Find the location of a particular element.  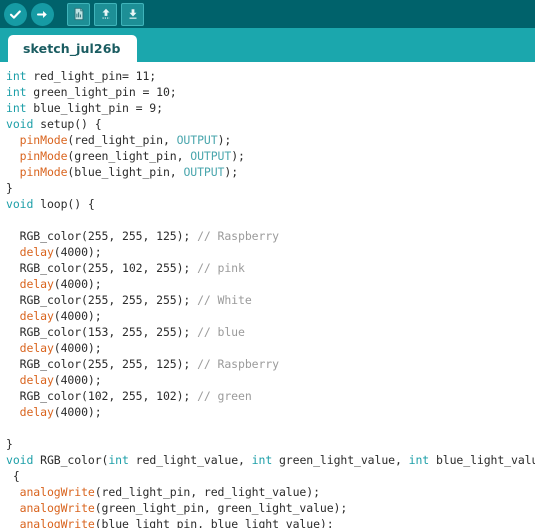

code-token-plain: blue_light_value) is located at coordinates (485, 460).